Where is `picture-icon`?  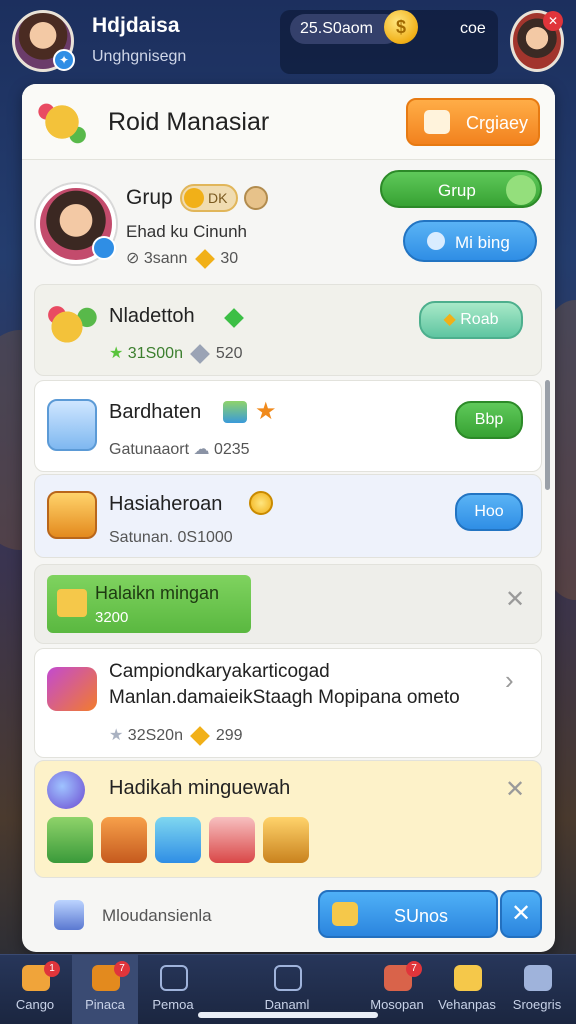 picture-icon is located at coordinates (235, 412).